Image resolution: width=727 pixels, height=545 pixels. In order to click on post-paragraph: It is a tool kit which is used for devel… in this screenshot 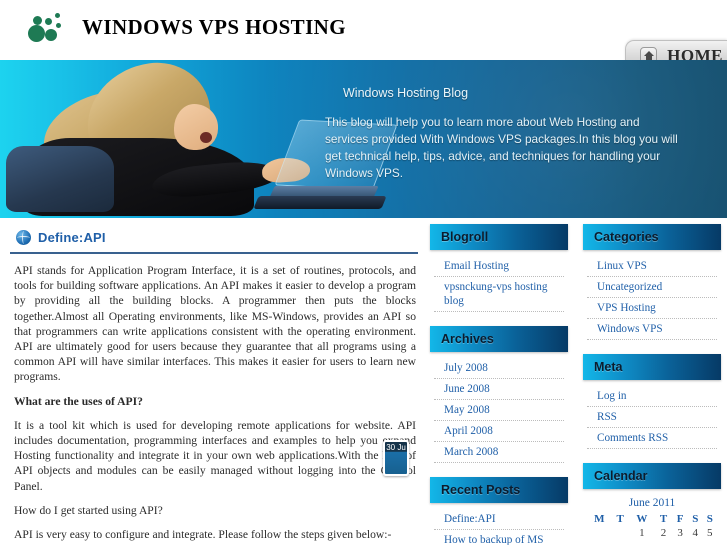, I will do `click(215, 455)`.